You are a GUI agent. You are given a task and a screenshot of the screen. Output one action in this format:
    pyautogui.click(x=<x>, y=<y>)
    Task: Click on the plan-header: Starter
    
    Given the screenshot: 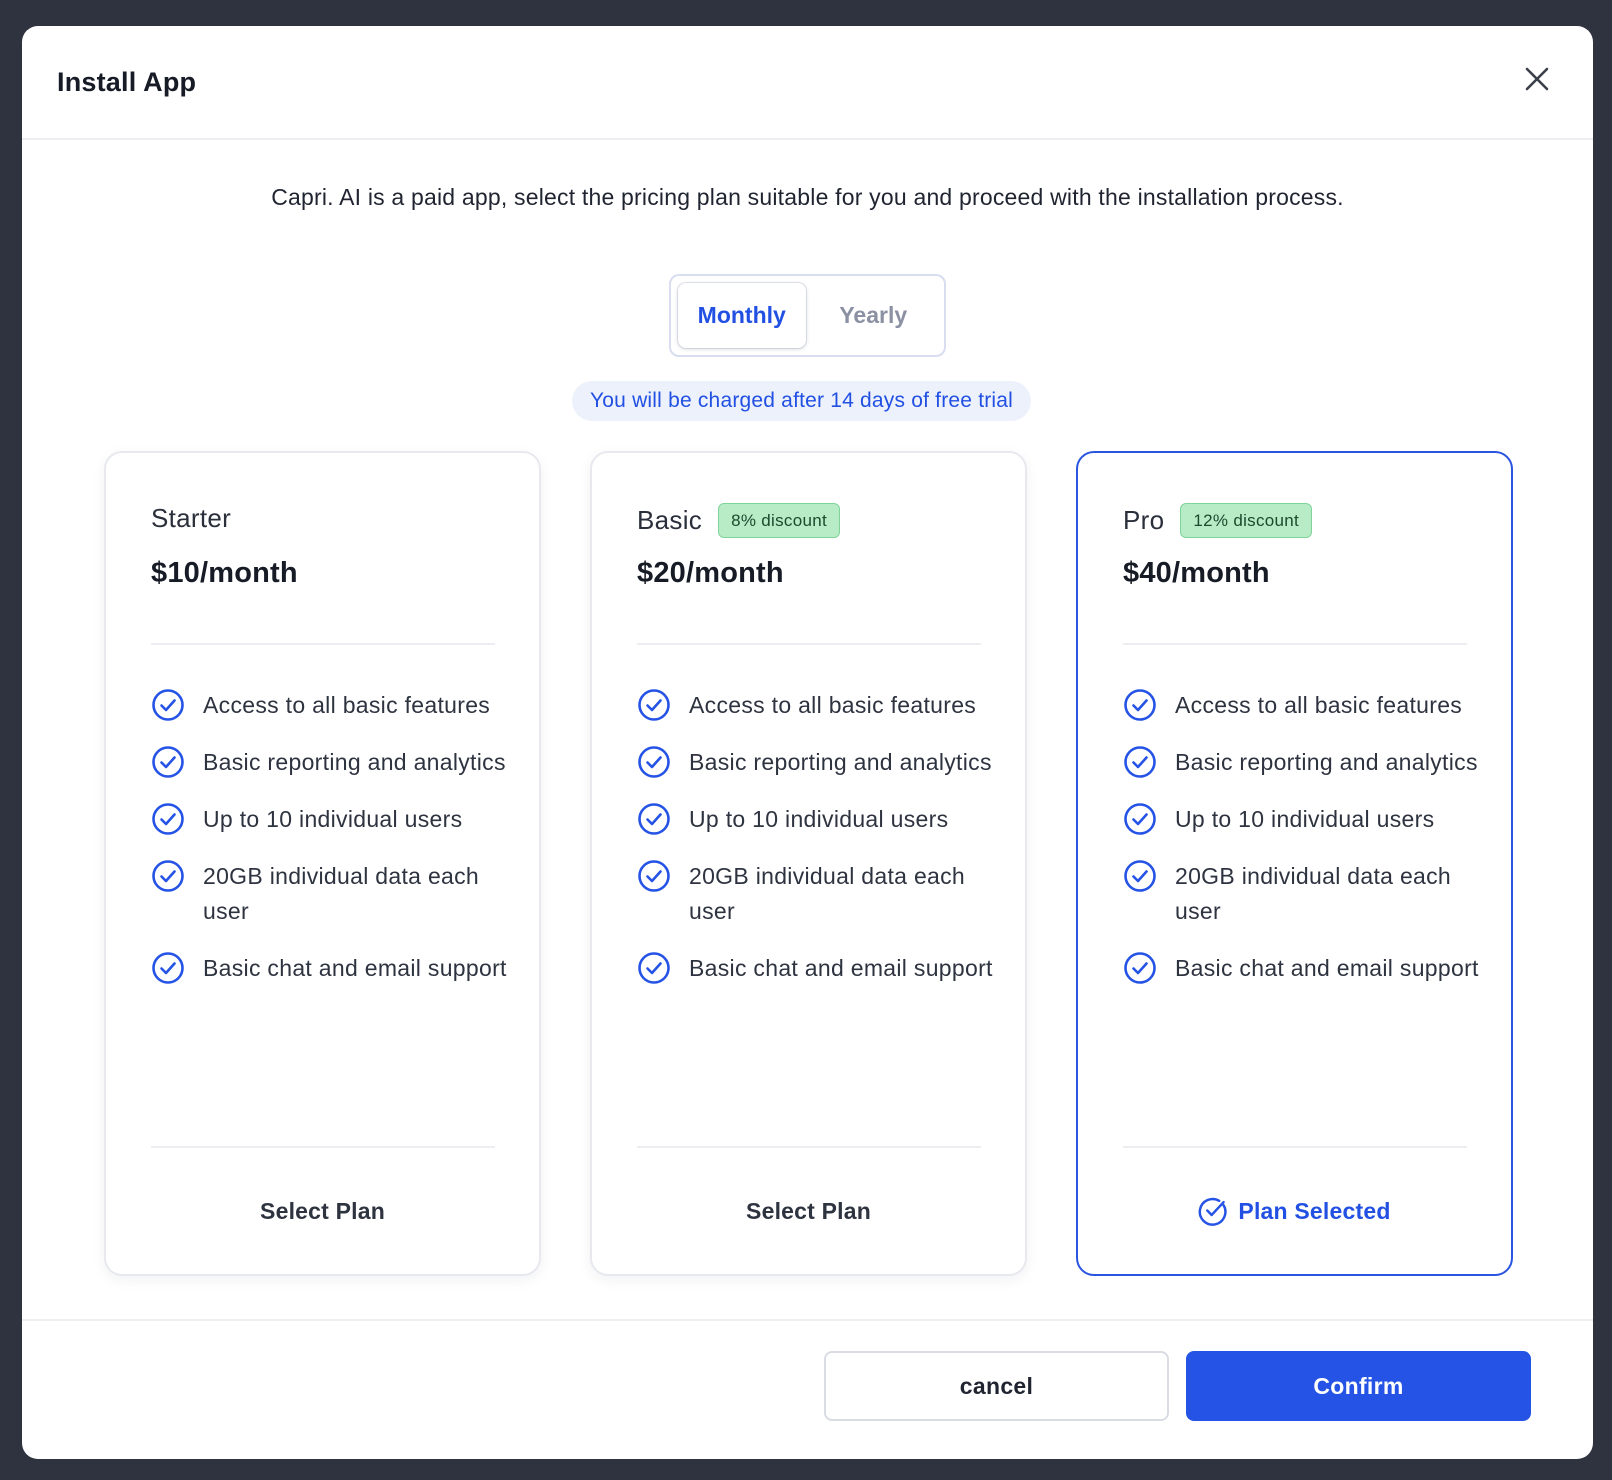 What is the action you would take?
    pyautogui.click(x=191, y=518)
    